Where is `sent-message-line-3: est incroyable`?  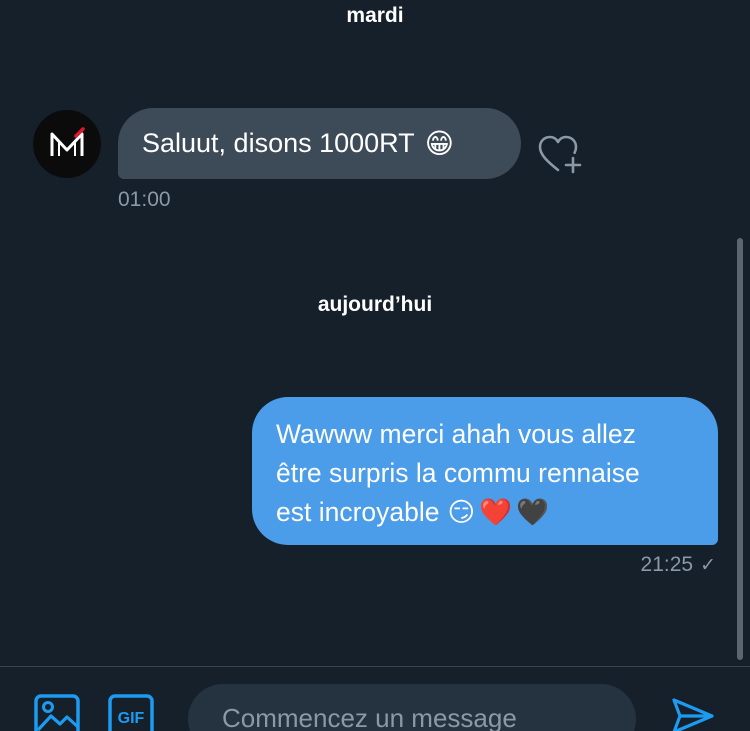
sent-message-line-3: est incroyable is located at coordinates (358, 512).